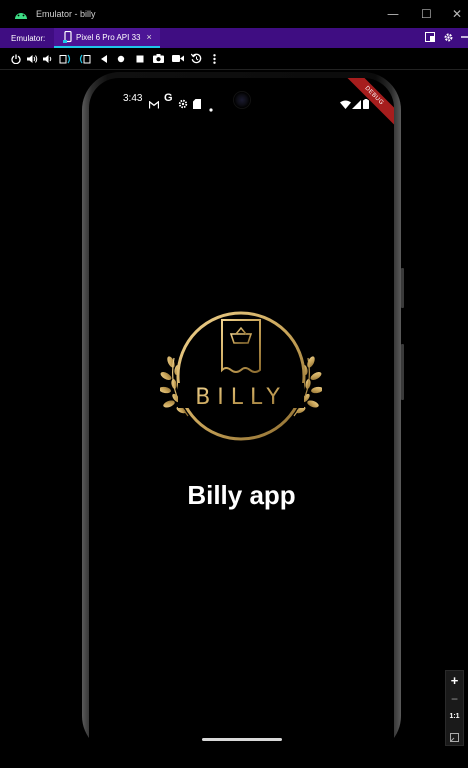 The height and width of the screenshot is (768, 468). What do you see at coordinates (211, 106) in the screenshot?
I see `notification-dot-icon` at bounding box center [211, 106].